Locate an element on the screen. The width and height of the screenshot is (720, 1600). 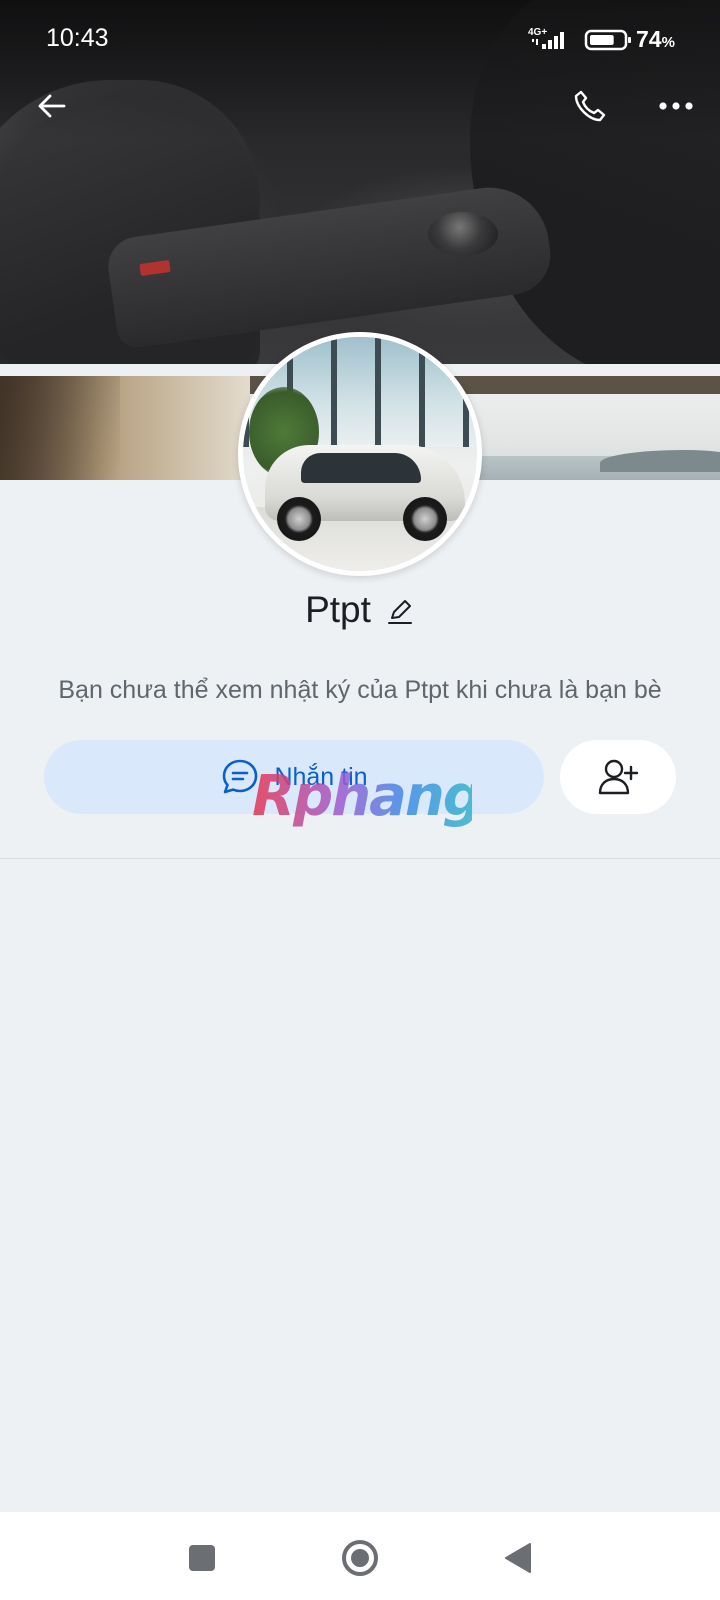
pencil-icon is located at coordinates (399, 612).